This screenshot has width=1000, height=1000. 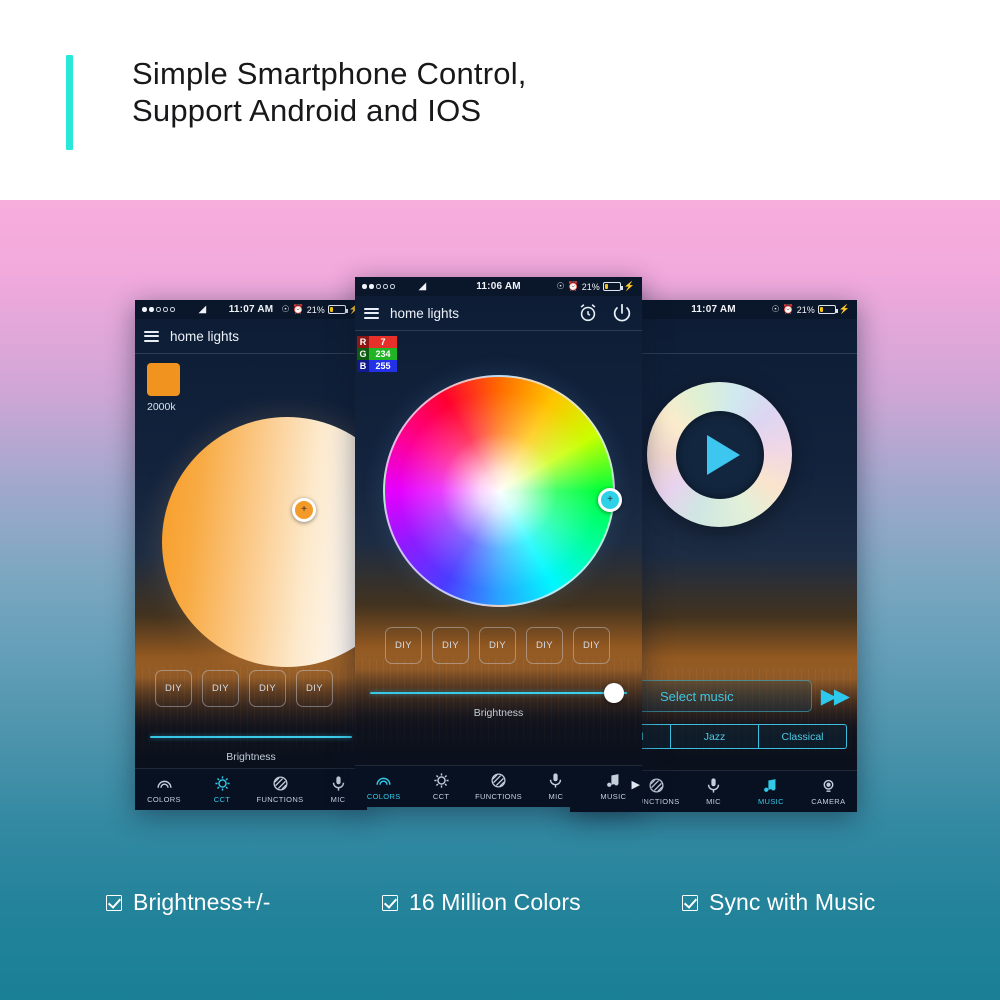 What do you see at coordinates (425, 313) in the screenshot?
I see `app-title-middle: home lights` at bounding box center [425, 313].